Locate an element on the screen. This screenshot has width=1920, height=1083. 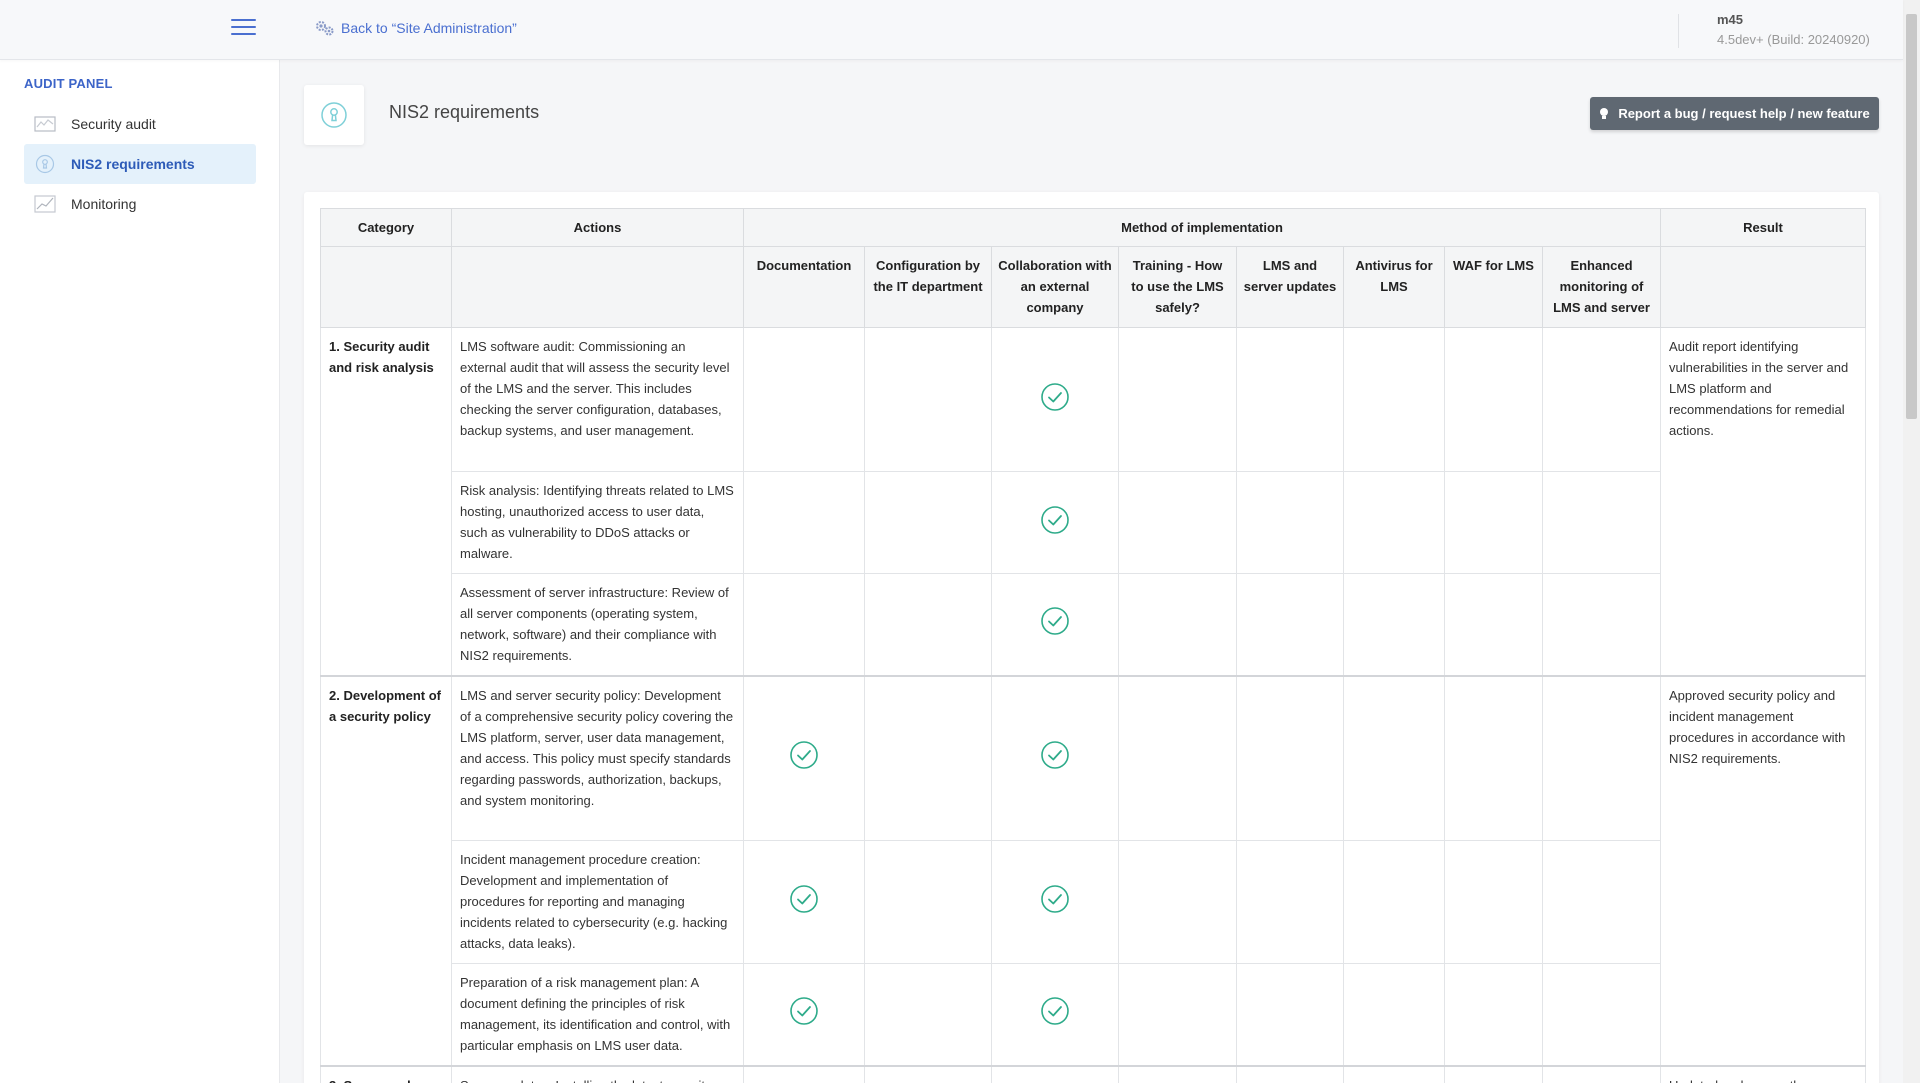
header-method-col: Training - How to use the LMS safely? is located at coordinates (1177, 287).